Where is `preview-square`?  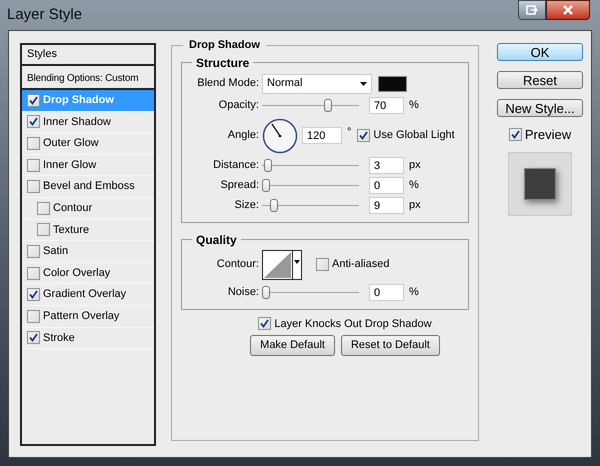 preview-square is located at coordinates (540, 184).